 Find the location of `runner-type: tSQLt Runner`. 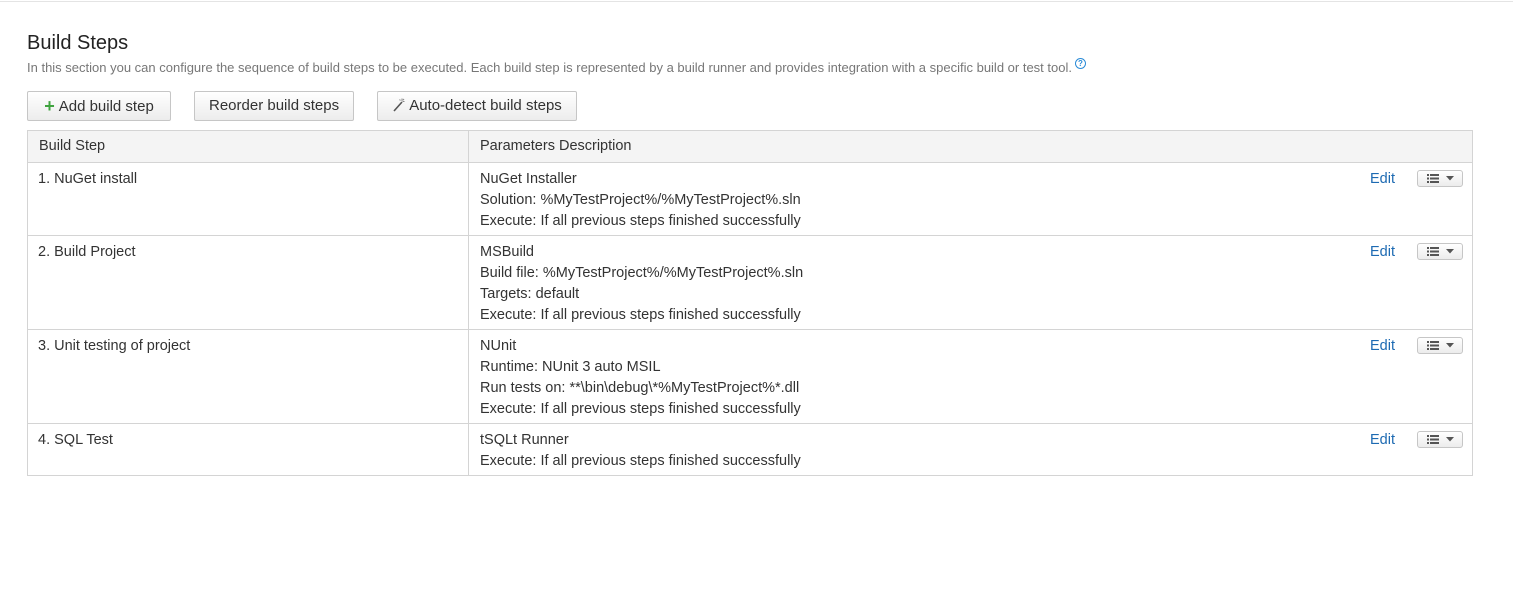

runner-type: tSQLt Runner is located at coordinates (524, 440).